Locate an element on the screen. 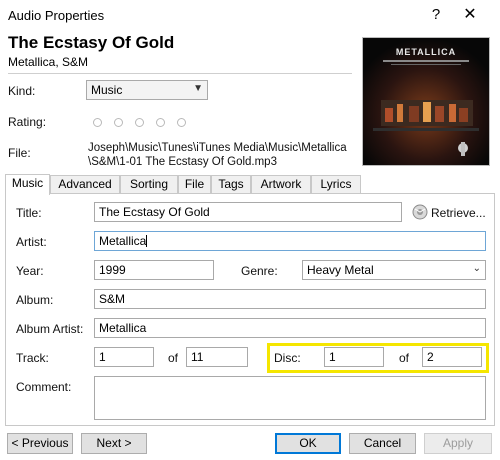 The height and width of the screenshot is (460, 500). apply-button: Apply is located at coordinates (458, 443).